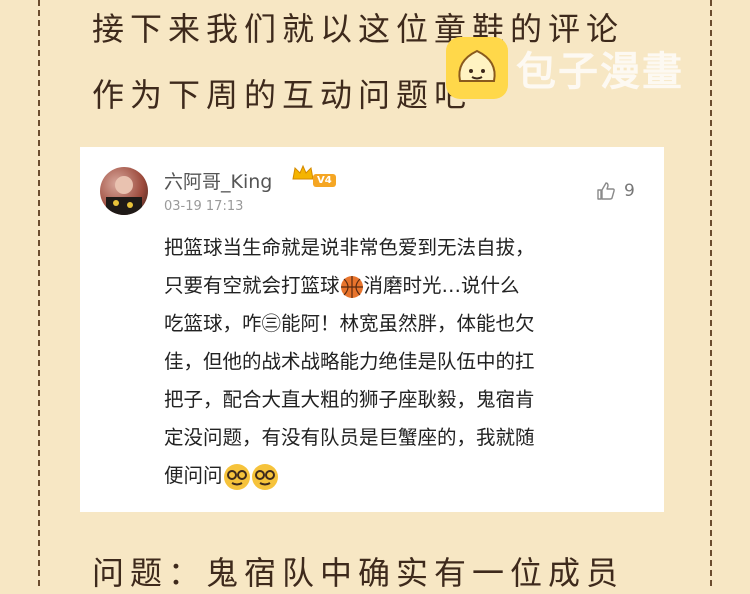  Describe the element at coordinates (606, 191) in the screenshot. I see `thumbs-up-icon` at that location.